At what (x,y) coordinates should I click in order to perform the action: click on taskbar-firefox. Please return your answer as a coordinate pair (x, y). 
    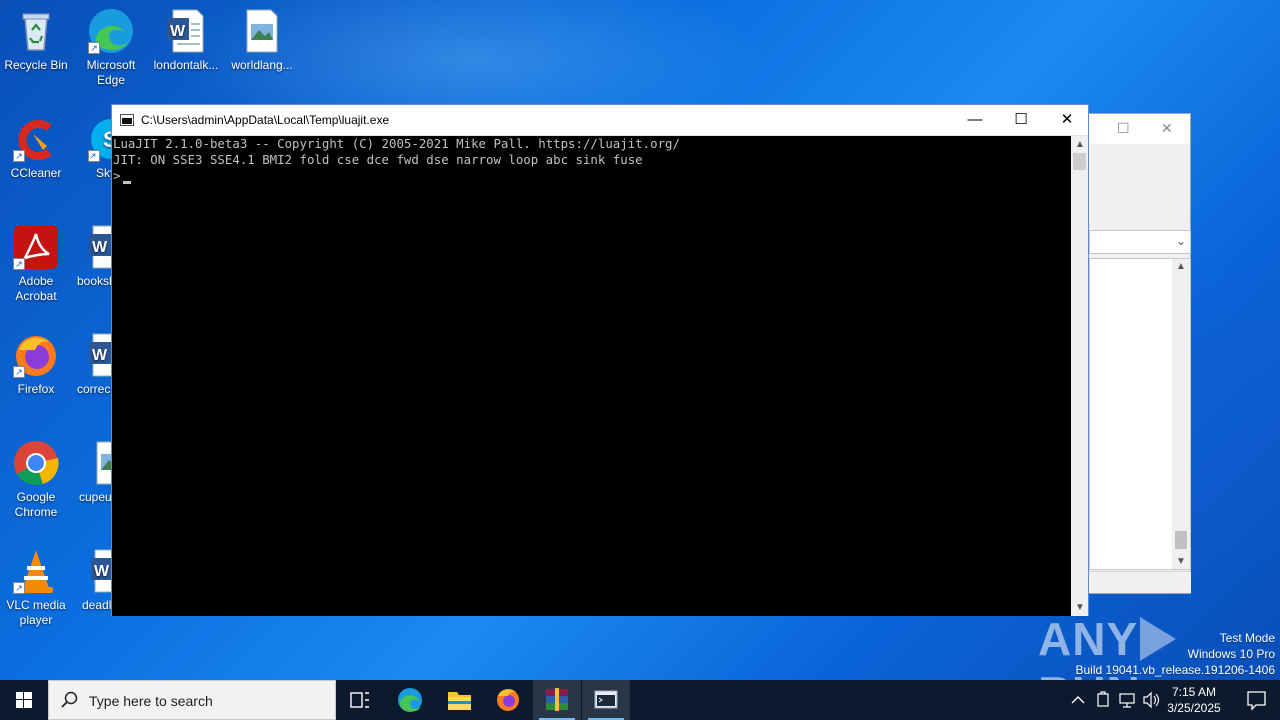
    Looking at the image, I should click on (508, 700).